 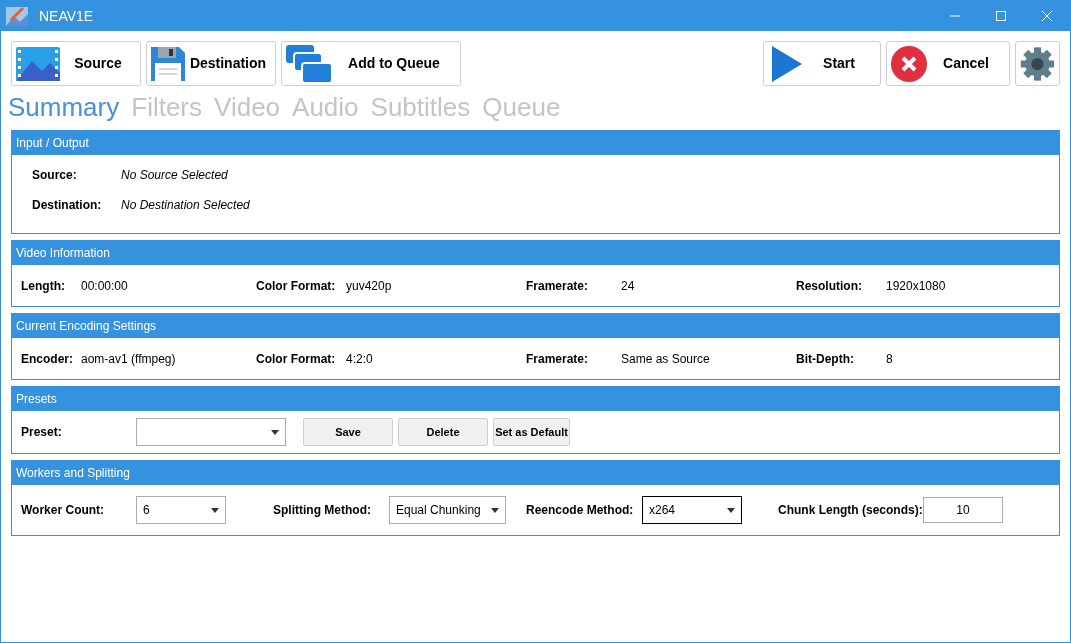 I want to click on dropdown: 6, so click(x=181, y=510).